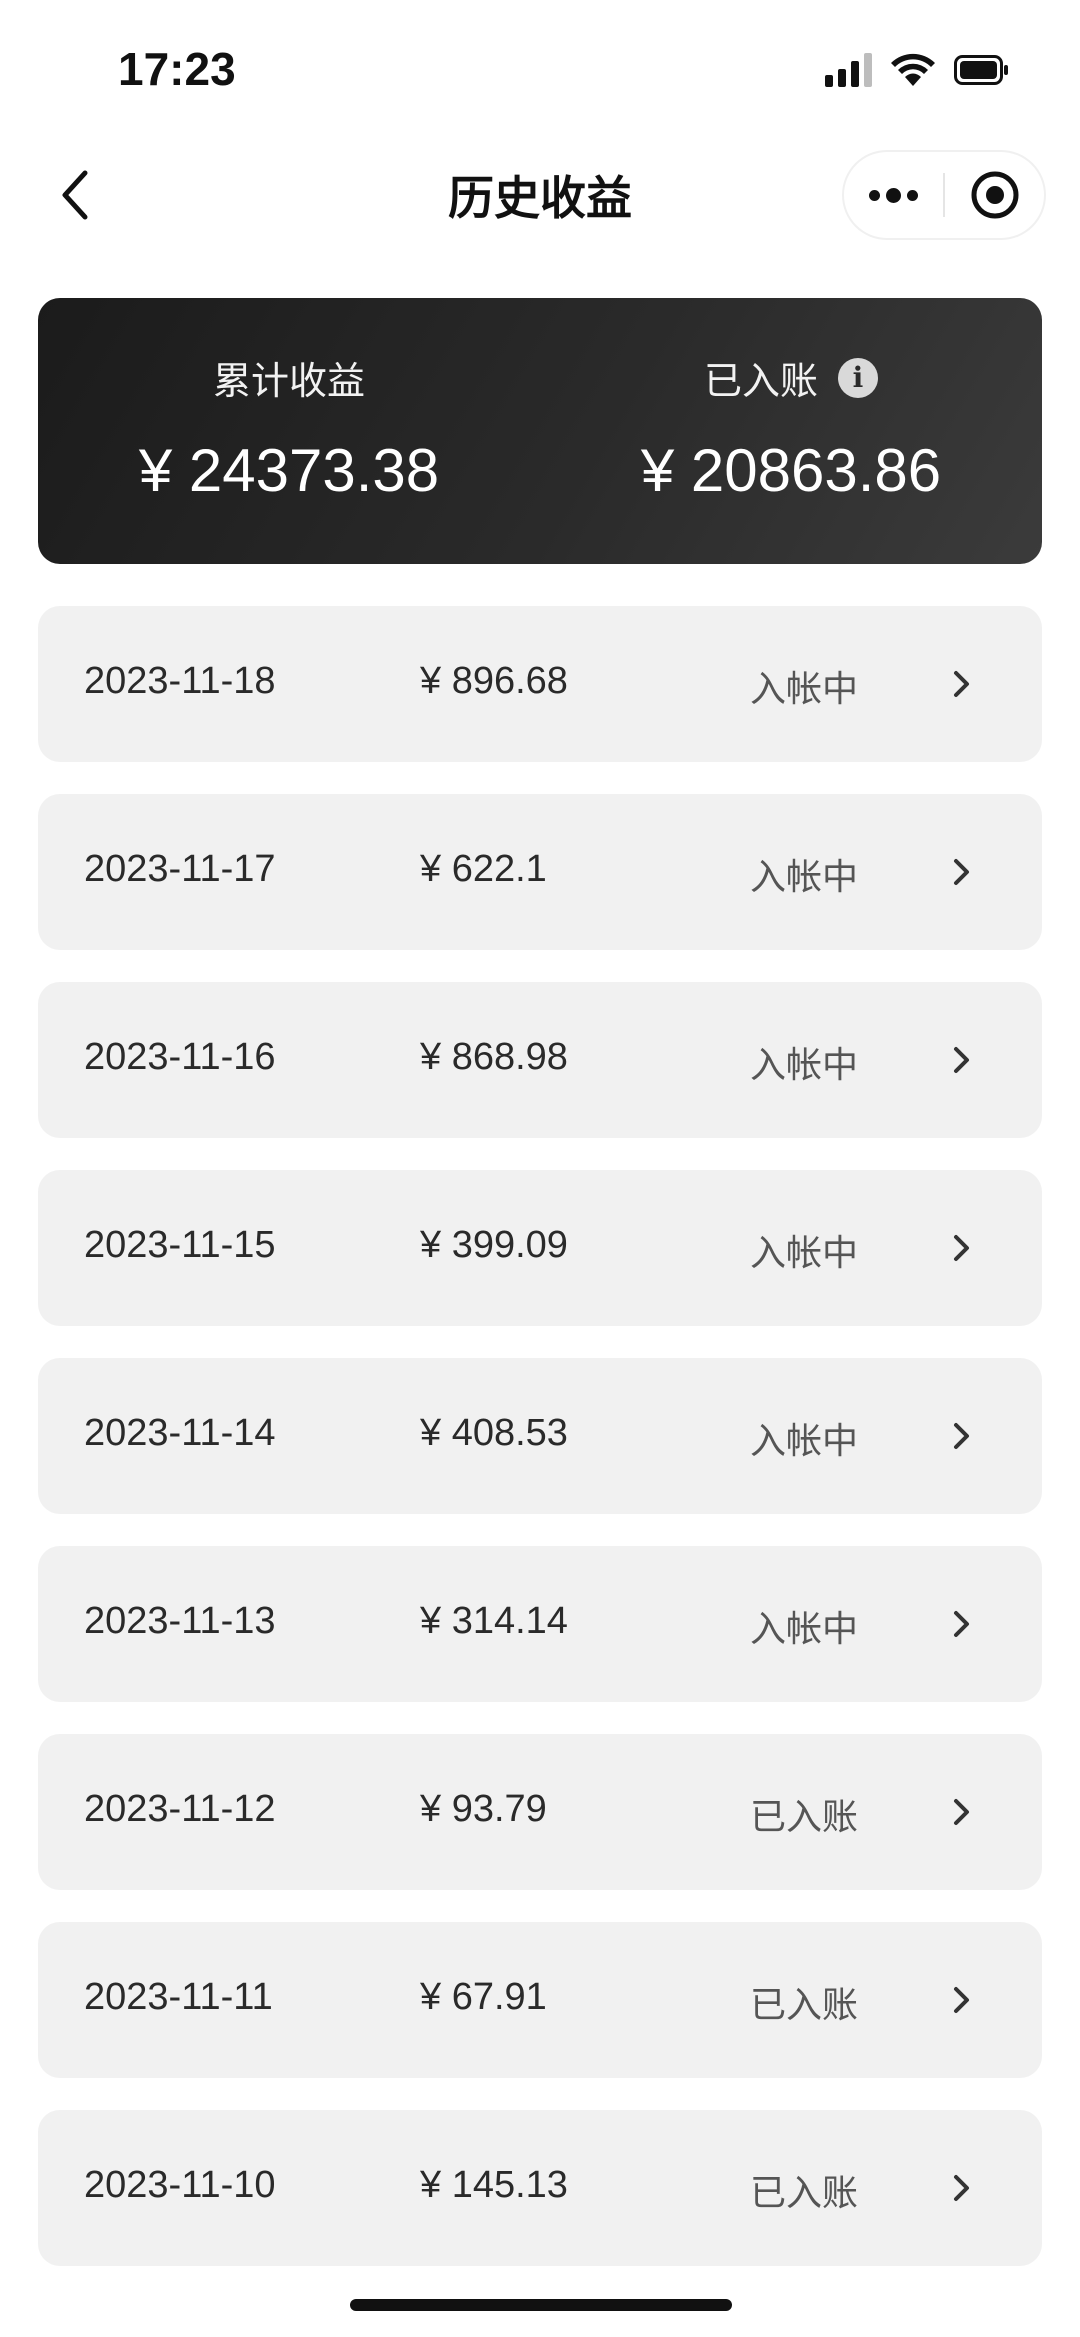  I want to click on income-row: 2023-11-17 ¥ 622.1 入帐中, so click(540, 872).